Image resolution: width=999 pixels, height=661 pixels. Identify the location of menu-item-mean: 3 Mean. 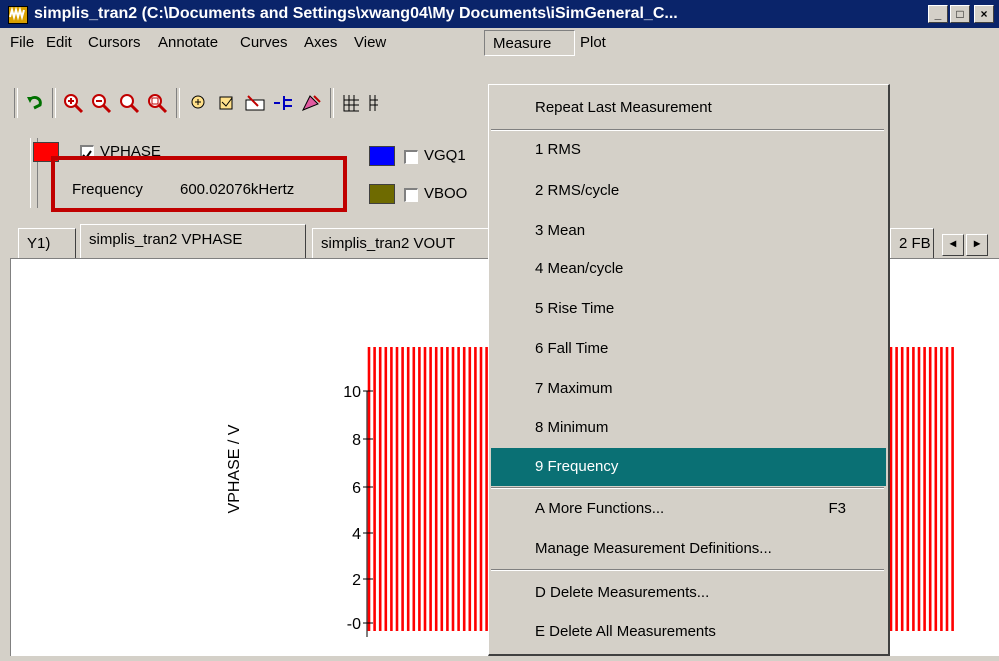
(688, 231).